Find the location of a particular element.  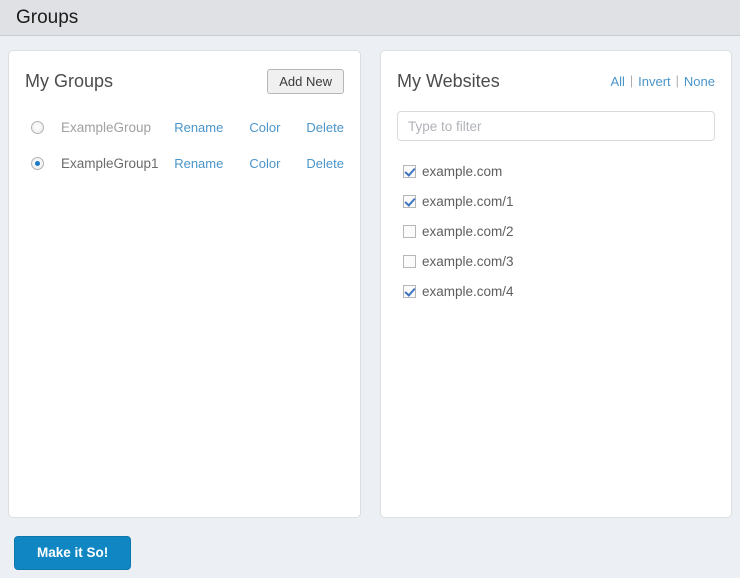

add-new-button: Add New is located at coordinates (305, 81).